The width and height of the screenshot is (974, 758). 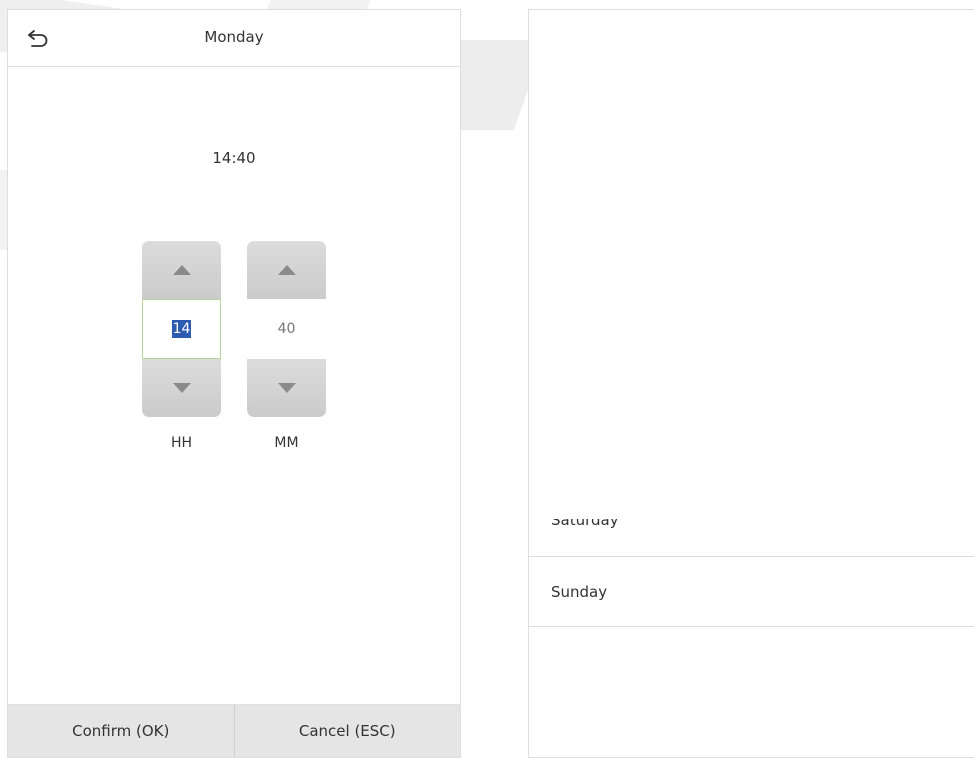 I want to click on hour-increment-button, so click(x=181, y=270).